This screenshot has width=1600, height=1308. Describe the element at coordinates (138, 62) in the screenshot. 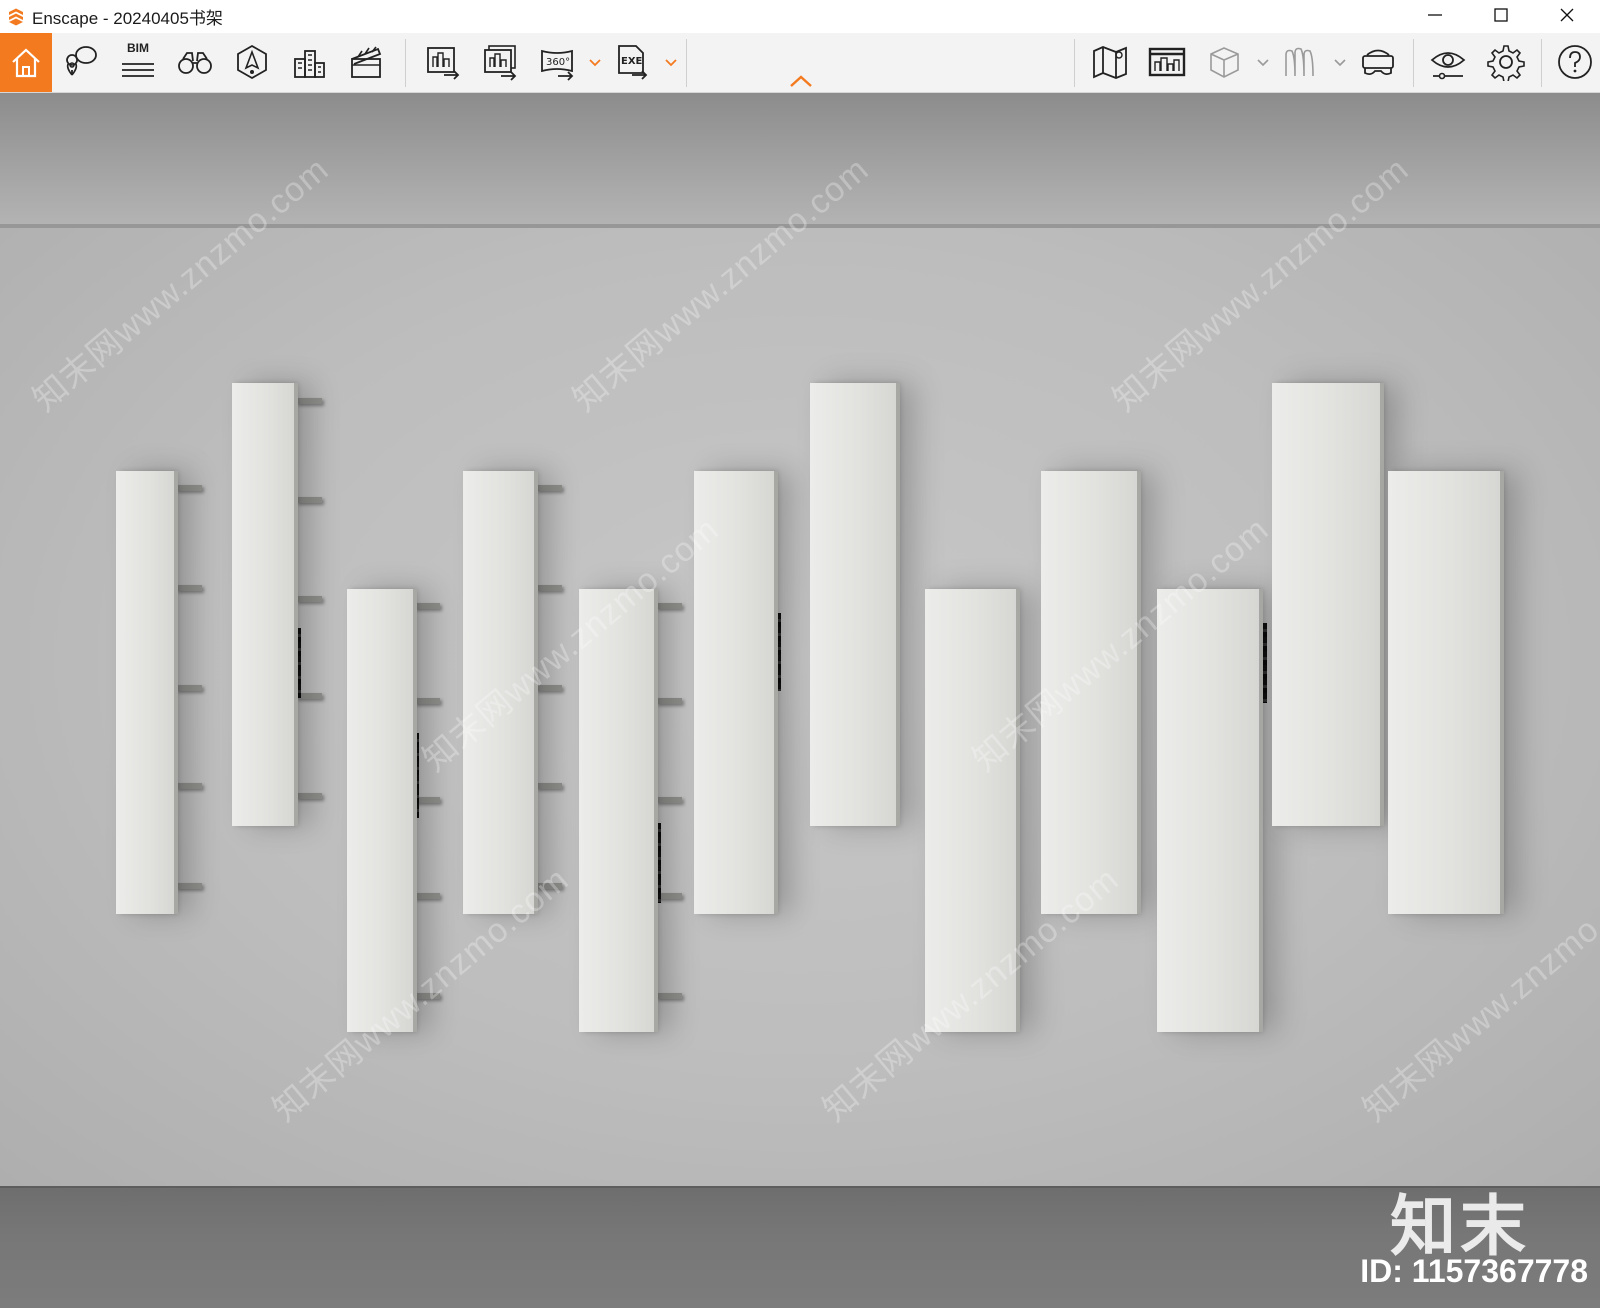

I see `bim-button: BIM` at that location.